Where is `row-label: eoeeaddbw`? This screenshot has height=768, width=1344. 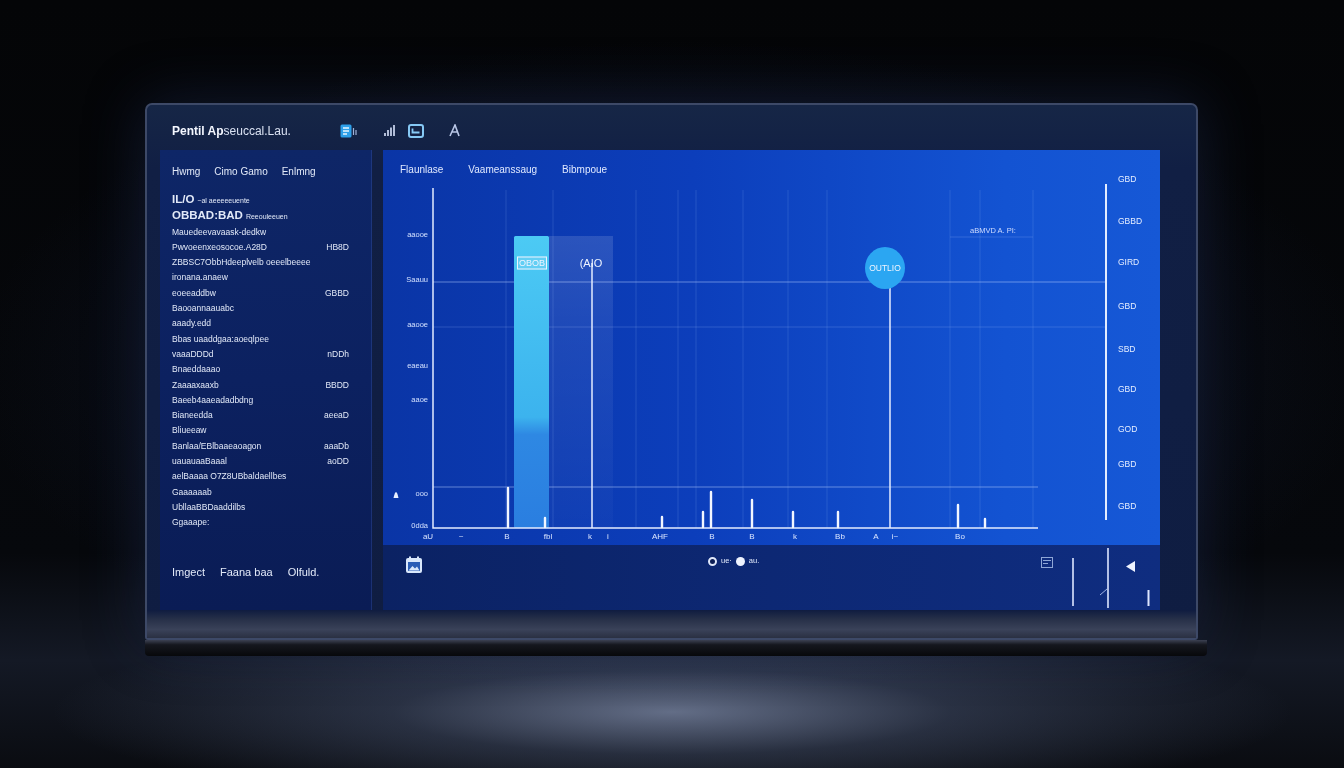
row-label: eoeeaddbw is located at coordinates (194, 293).